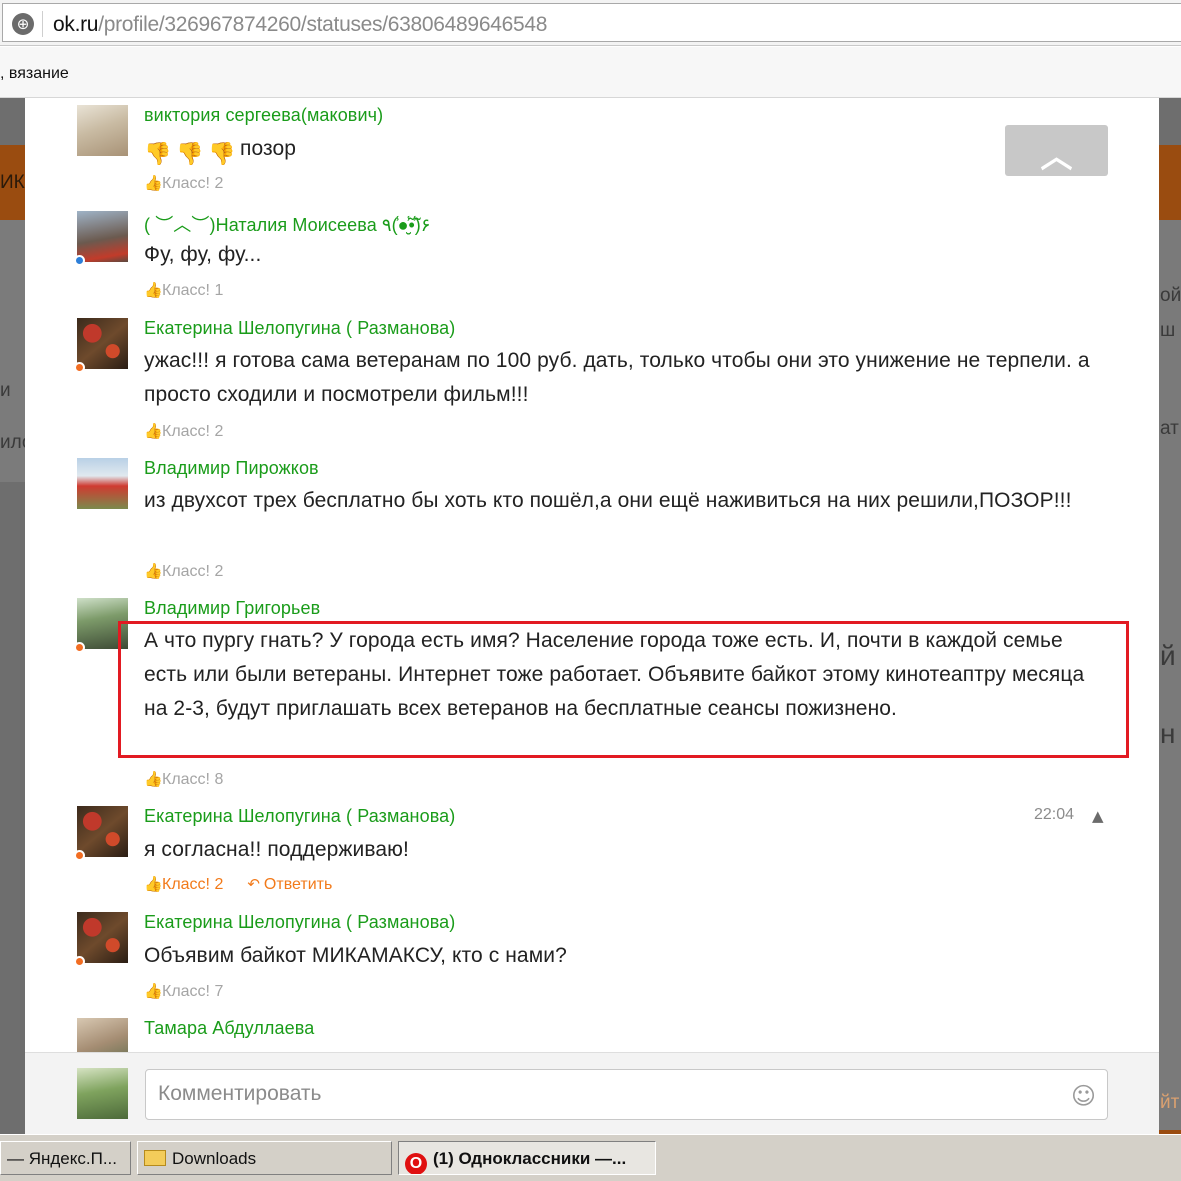 Image resolution: width=1181 pixels, height=1181 pixels. Describe the element at coordinates (229, 1028) in the screenshot. I see `comment-author: Тамара Абдуллаева` at that location.